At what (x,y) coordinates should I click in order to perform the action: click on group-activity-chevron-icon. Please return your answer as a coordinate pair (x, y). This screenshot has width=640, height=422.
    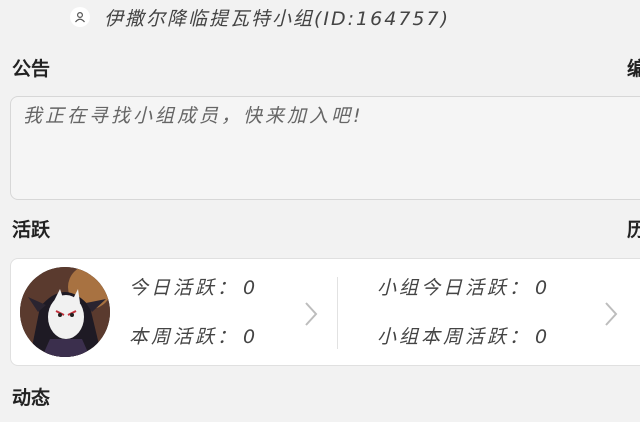
    Looking at the image, I should click on (611, 314).